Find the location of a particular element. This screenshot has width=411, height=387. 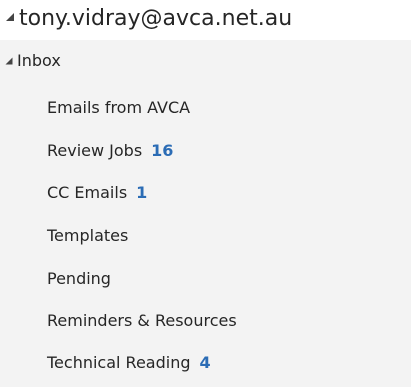

folder-label: Technical Reading 4 is located at coordinates (129, 362).